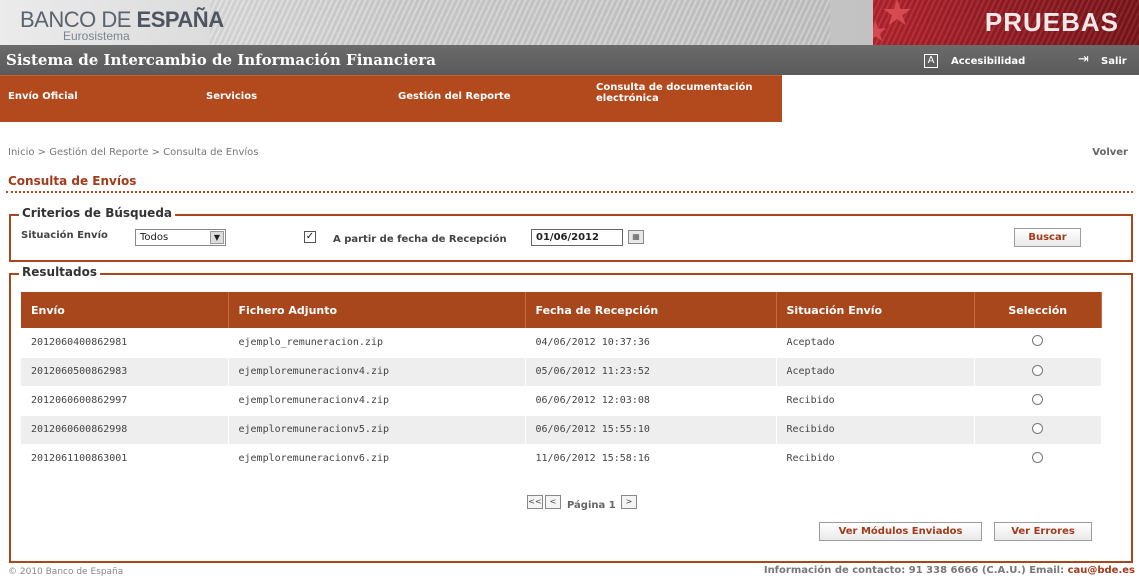 This screenshot has width=1139, height=581. I want to click on view-modules-button: Ver Módulos Enviados, so click(900, 531).